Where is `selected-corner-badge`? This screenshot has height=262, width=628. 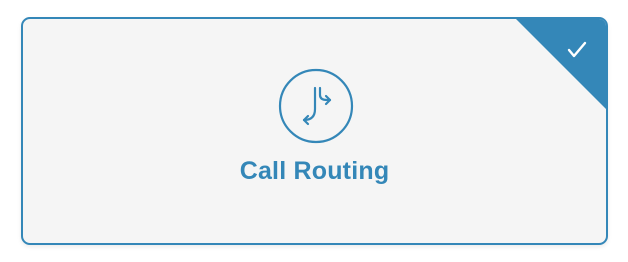 selected-corner-badge is located at coordinates (561, 64).